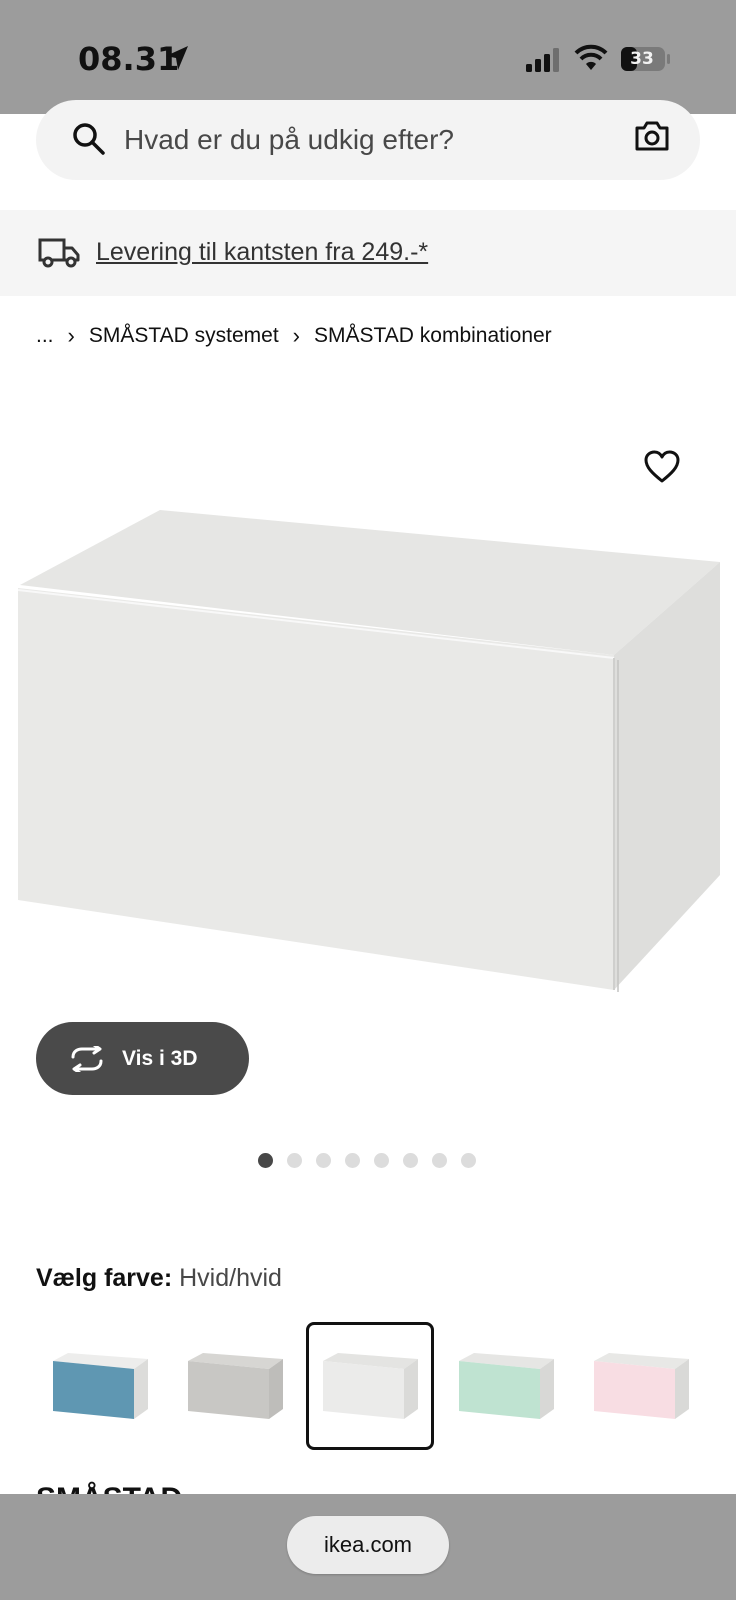 The height and width of the screenshot is (1600, 736). I want to click on view-in-3d-label: Vis i 3D, so click(160, 1058).